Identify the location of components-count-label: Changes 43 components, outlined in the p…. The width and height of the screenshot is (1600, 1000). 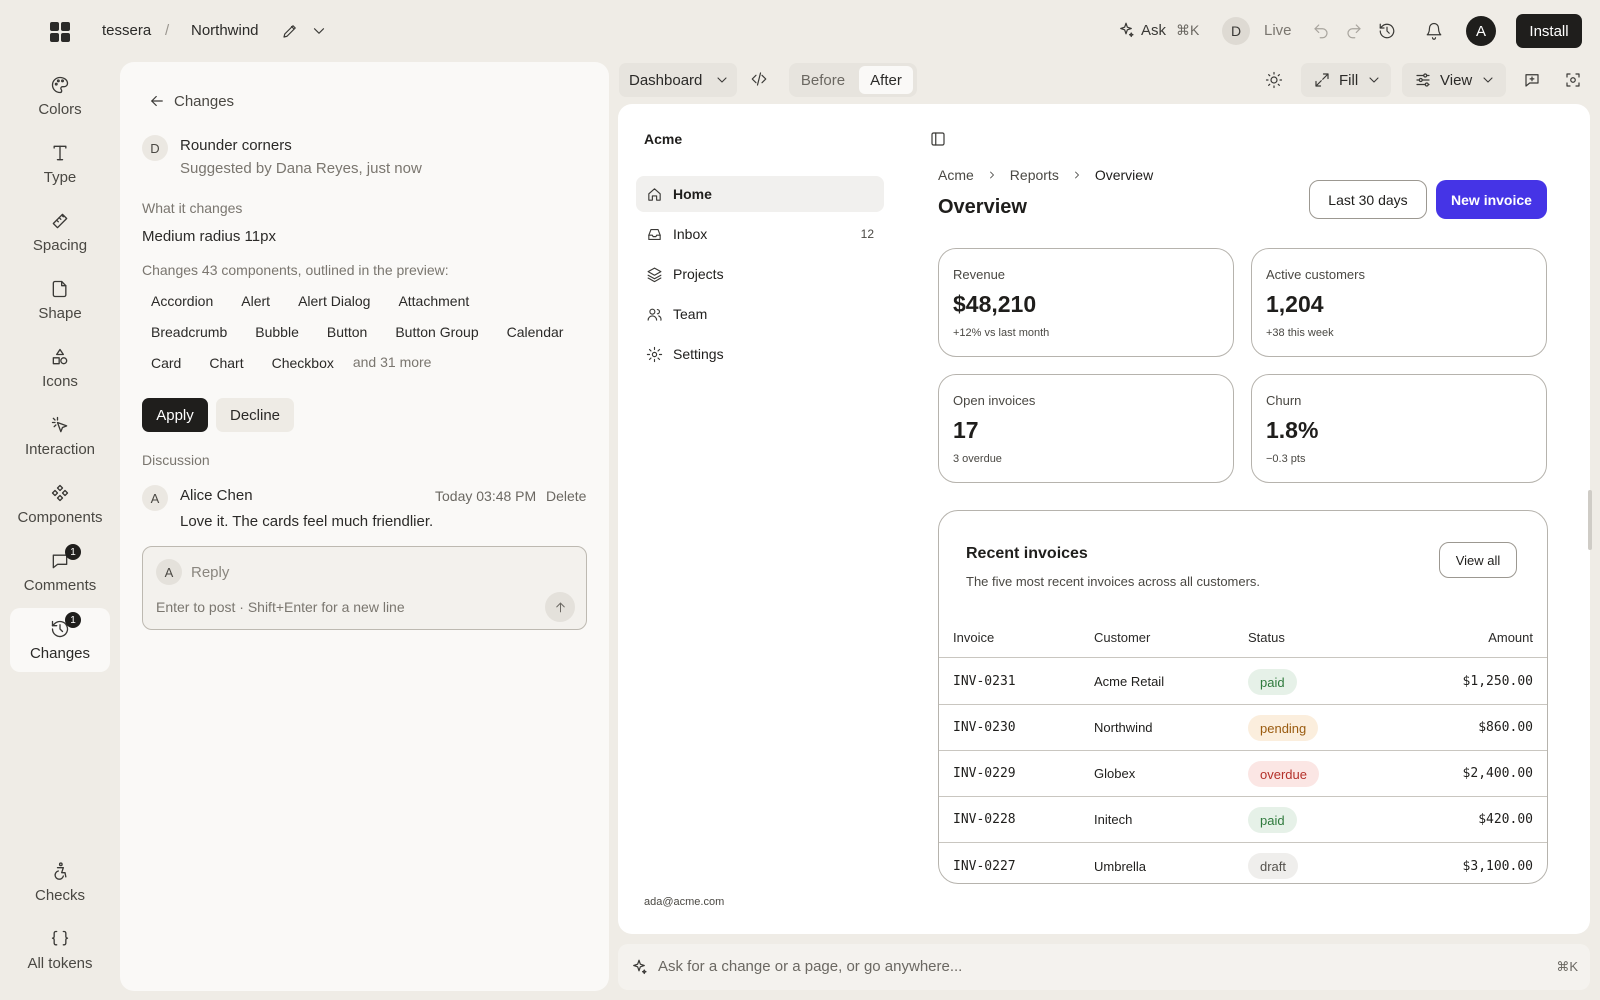
(295, 270).